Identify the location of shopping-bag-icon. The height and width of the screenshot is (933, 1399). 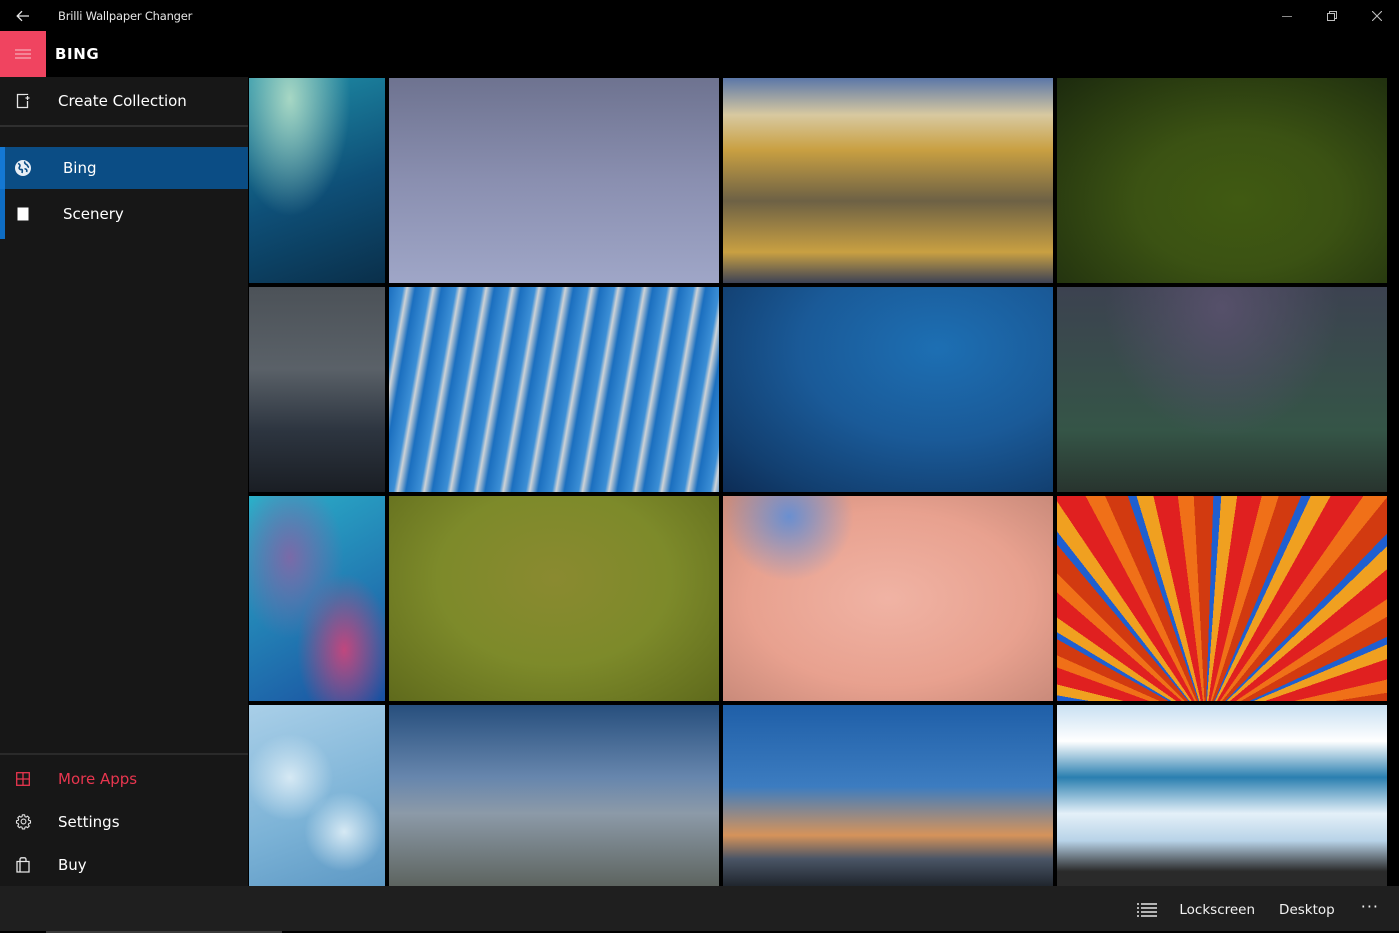
(23, 864).